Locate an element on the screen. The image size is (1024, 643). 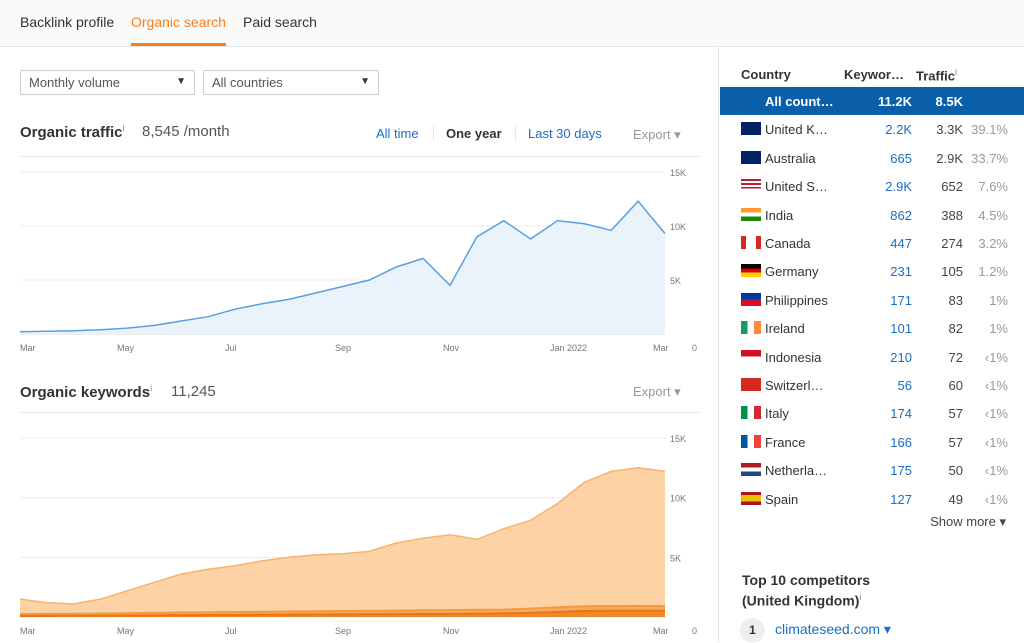
country-keywords: 174 is located at coordinates (901, 413).